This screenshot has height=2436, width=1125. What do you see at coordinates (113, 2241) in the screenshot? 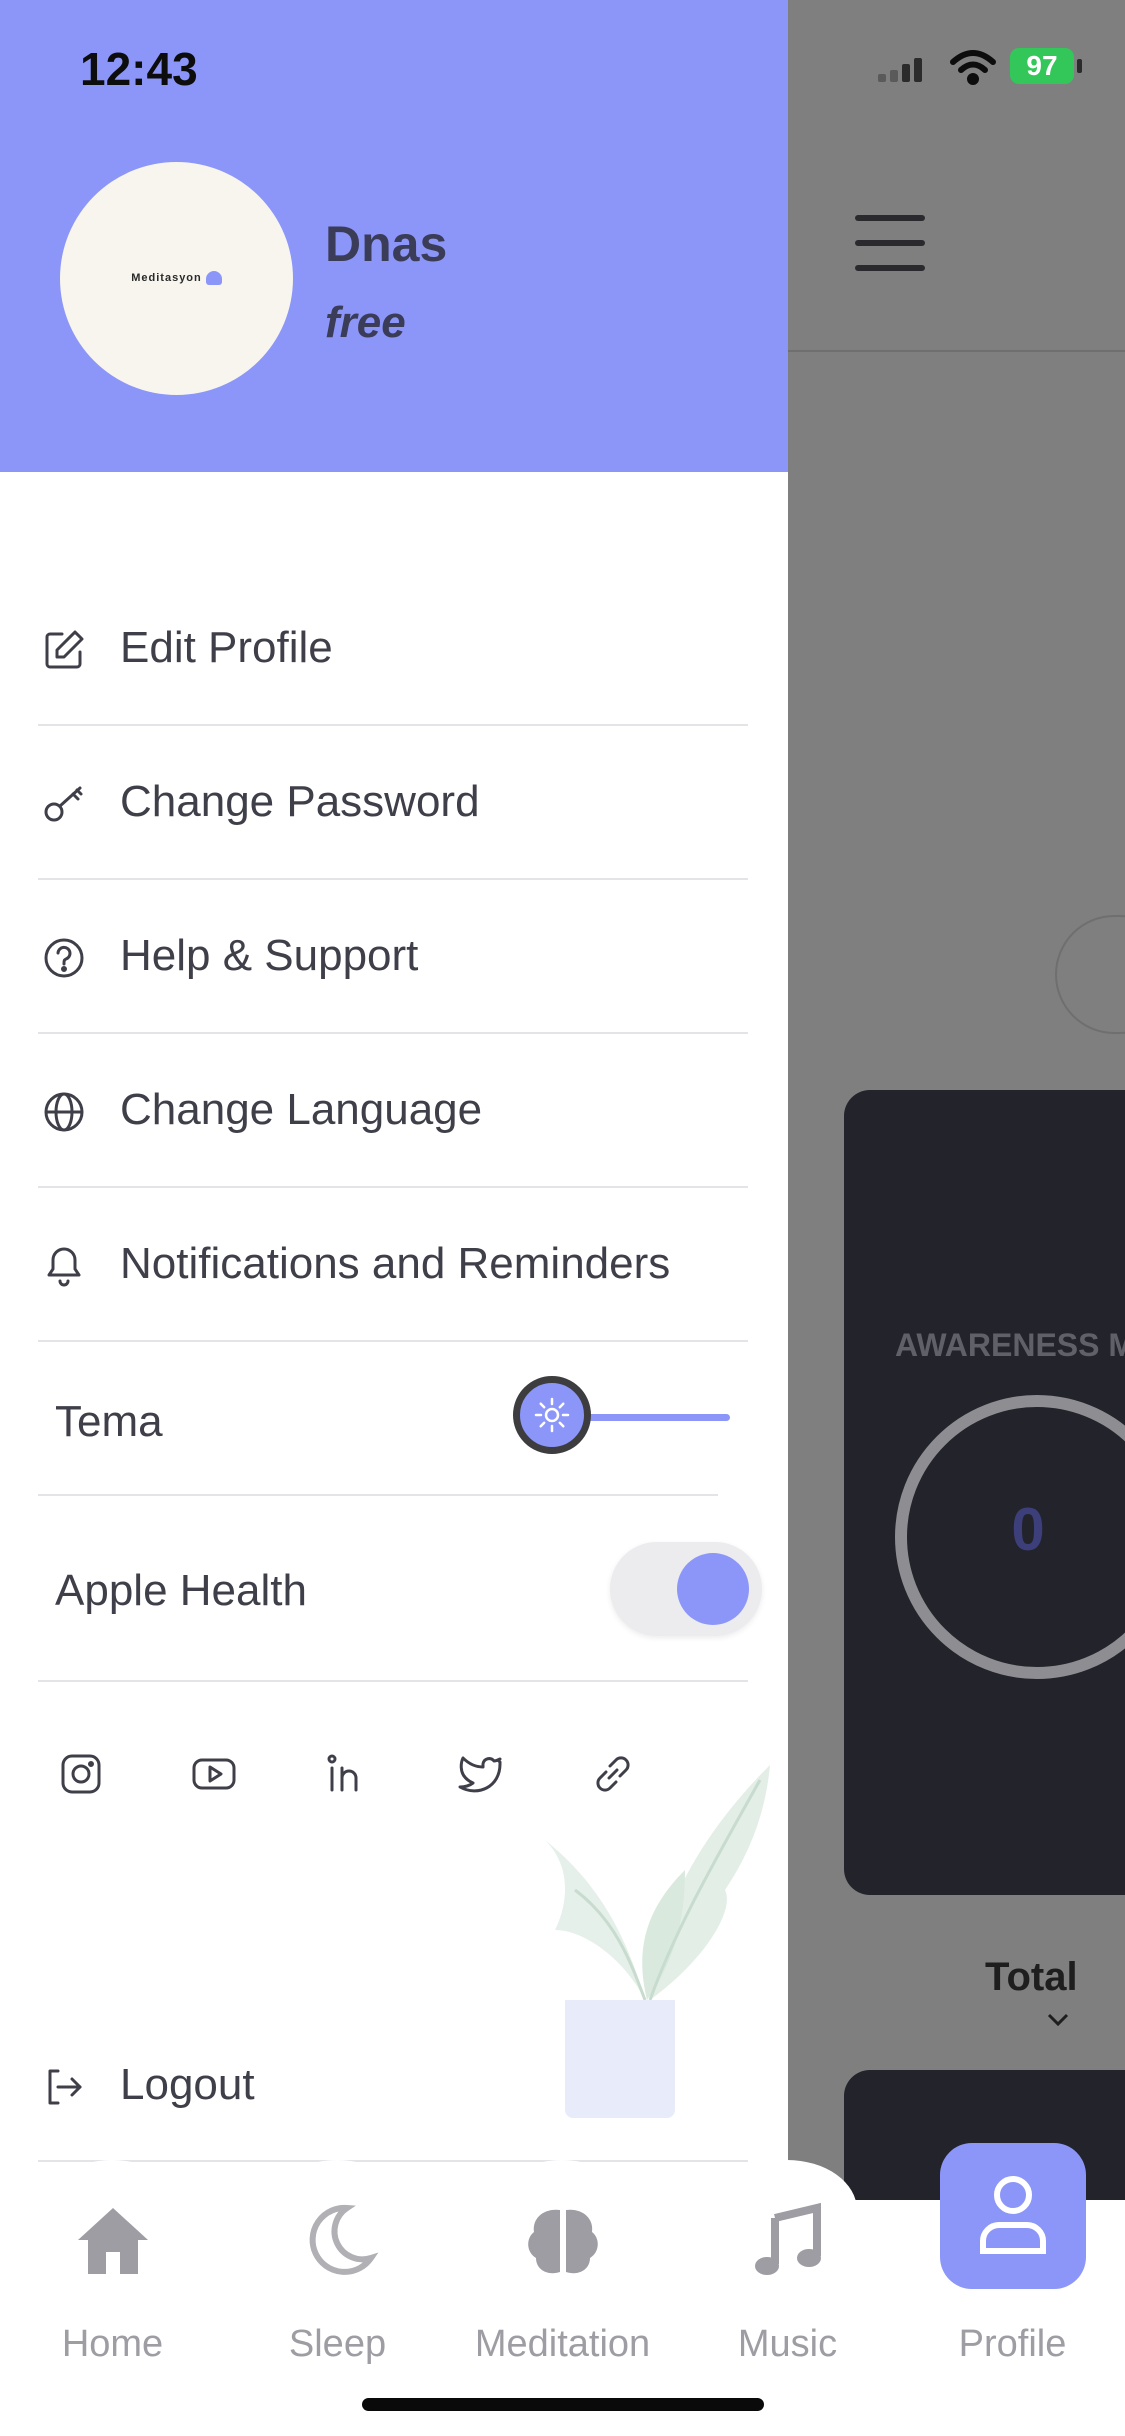
I see `home-icon` at bounding box center [113, 2241].